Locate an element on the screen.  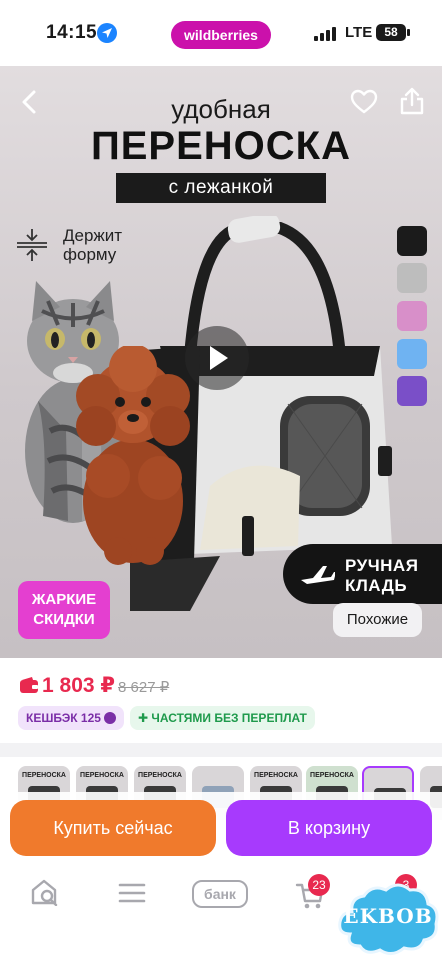
hero-title-tag: с лежанкой is located at coordinates (221, 188).